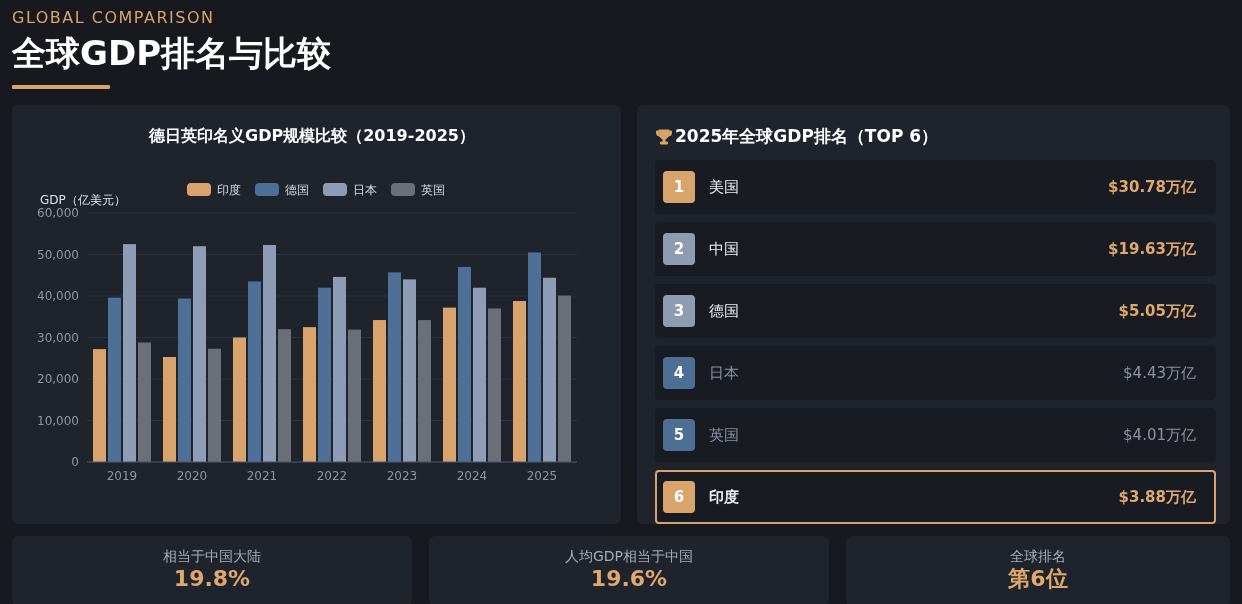 The image size is (1242, 604). I want to click on x-tick-label: 2022, so click(332, 476).